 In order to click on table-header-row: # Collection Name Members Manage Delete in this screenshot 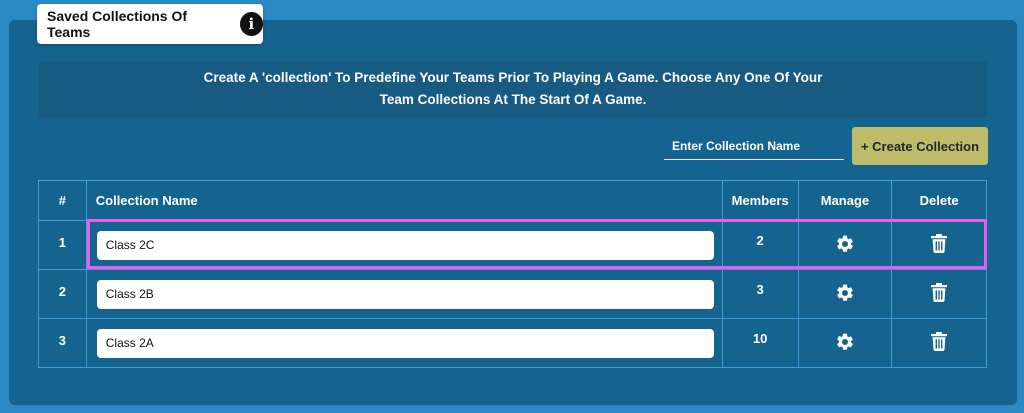, I will do `click(512, 200)`.